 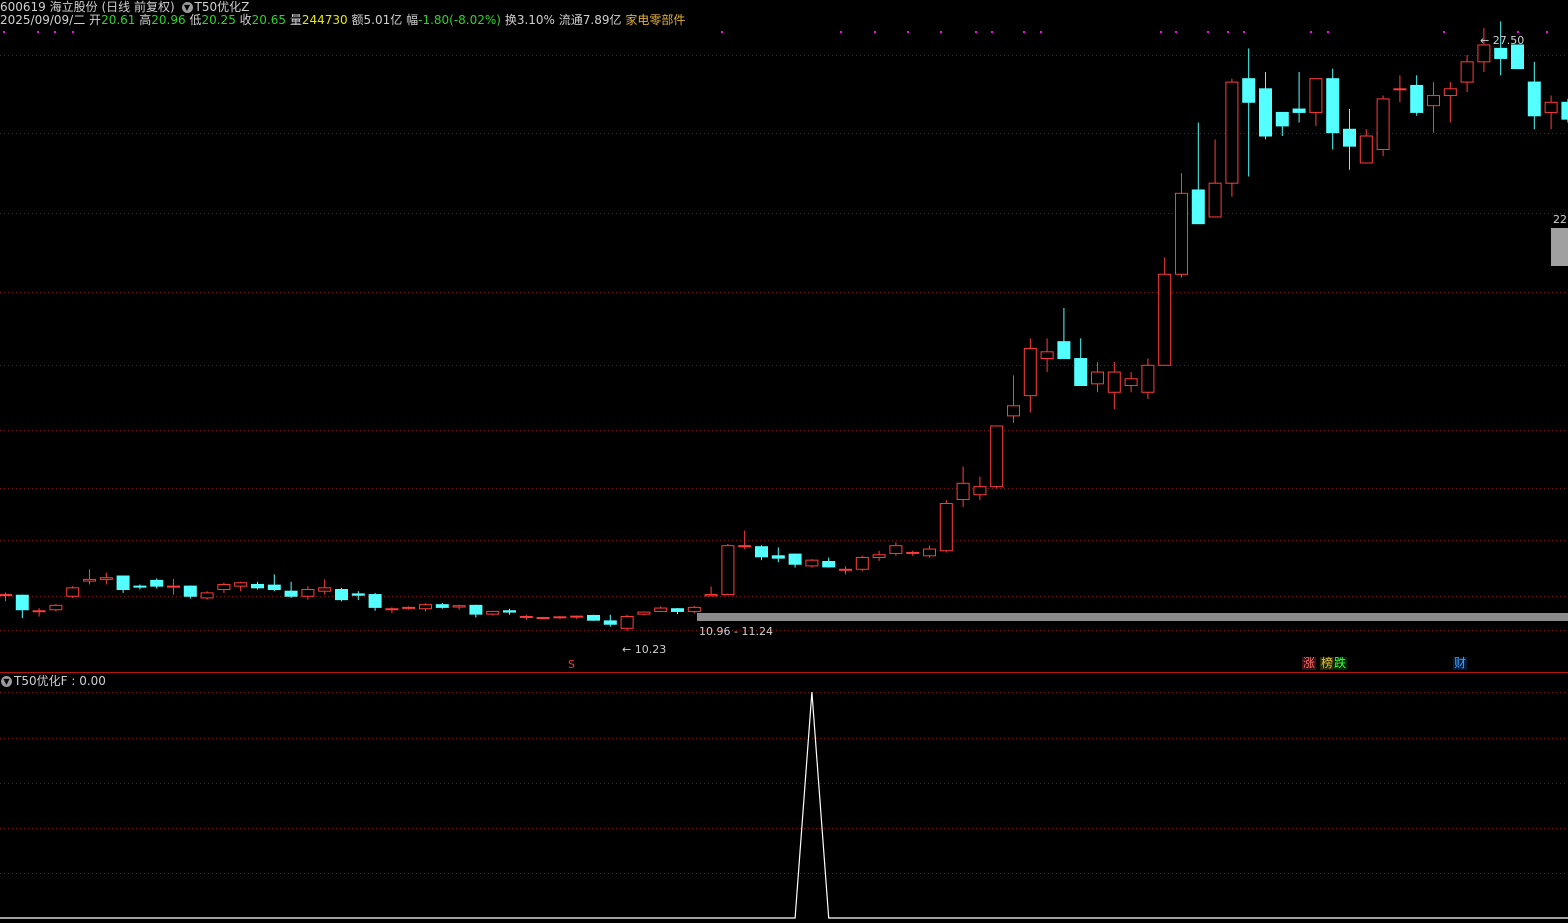 I want to click on range-label: 10.96 - 11.24, so click(x=736, y=631).